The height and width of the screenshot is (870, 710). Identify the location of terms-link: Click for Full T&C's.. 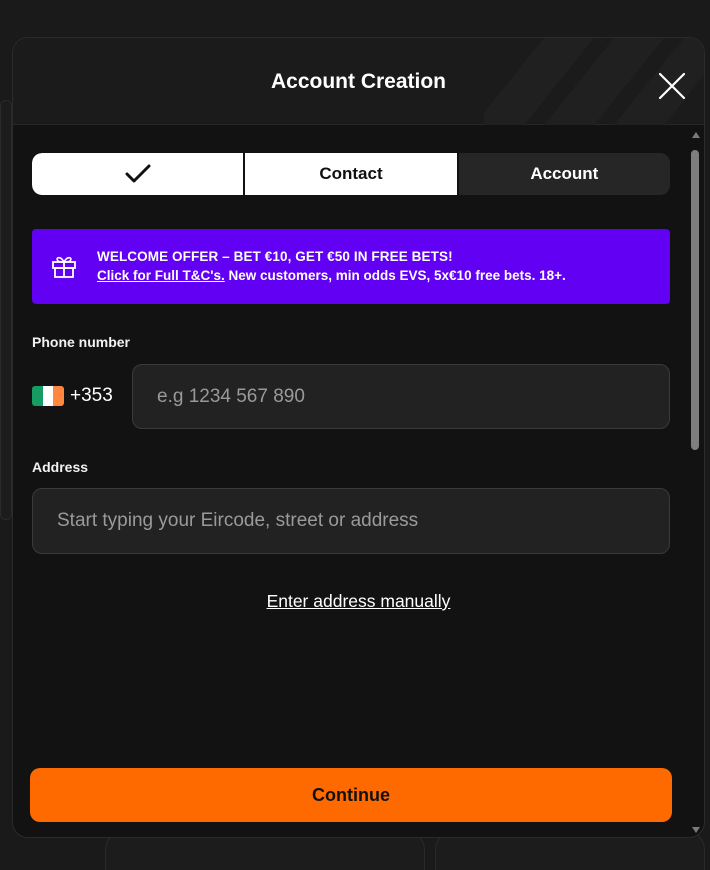
(161, 275).